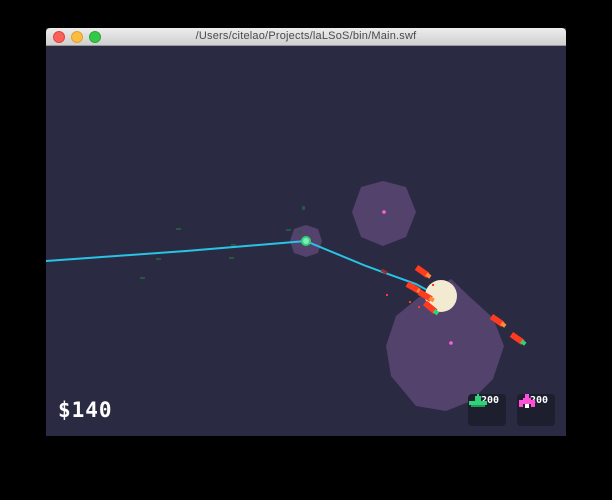 The height and width of the screenshot is (500, 612). I want to click on buy-tank-button: $200, so click(487, 410).